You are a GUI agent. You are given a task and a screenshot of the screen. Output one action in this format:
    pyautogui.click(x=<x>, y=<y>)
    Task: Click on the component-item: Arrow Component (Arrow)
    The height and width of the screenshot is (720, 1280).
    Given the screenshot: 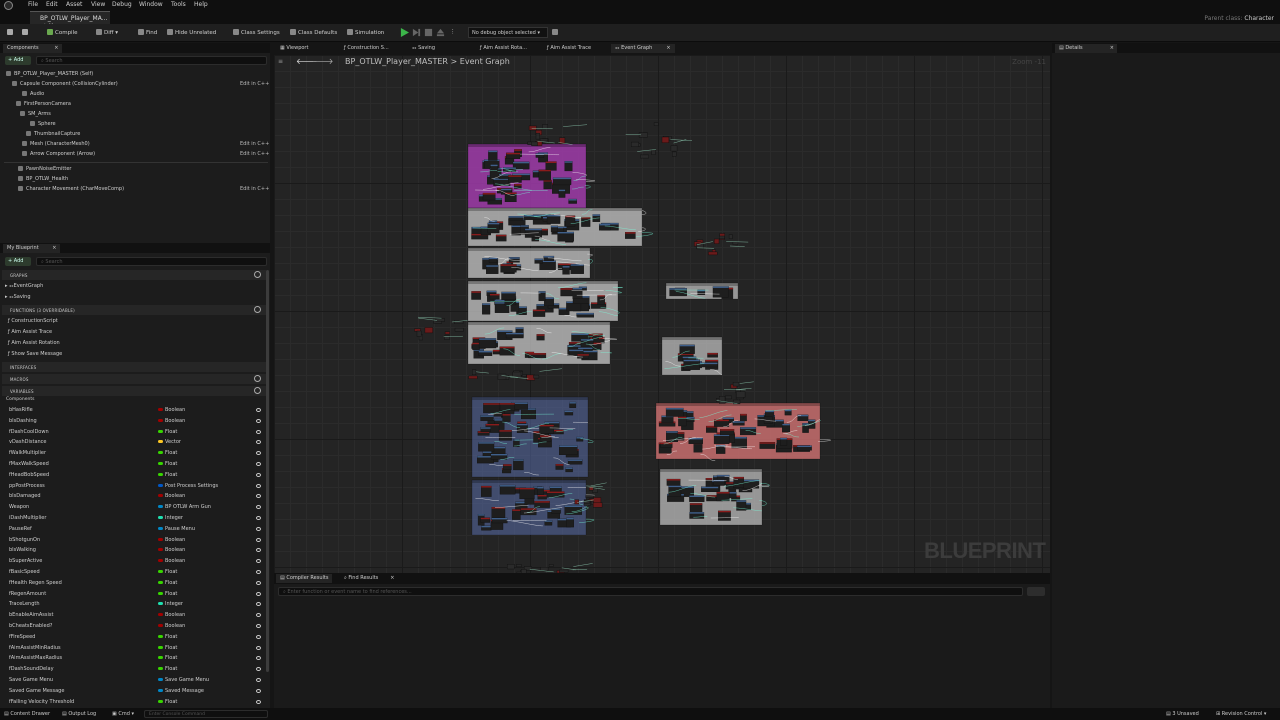 What is the action you would take?
    pyautogui.click(x=58, y=156)
    